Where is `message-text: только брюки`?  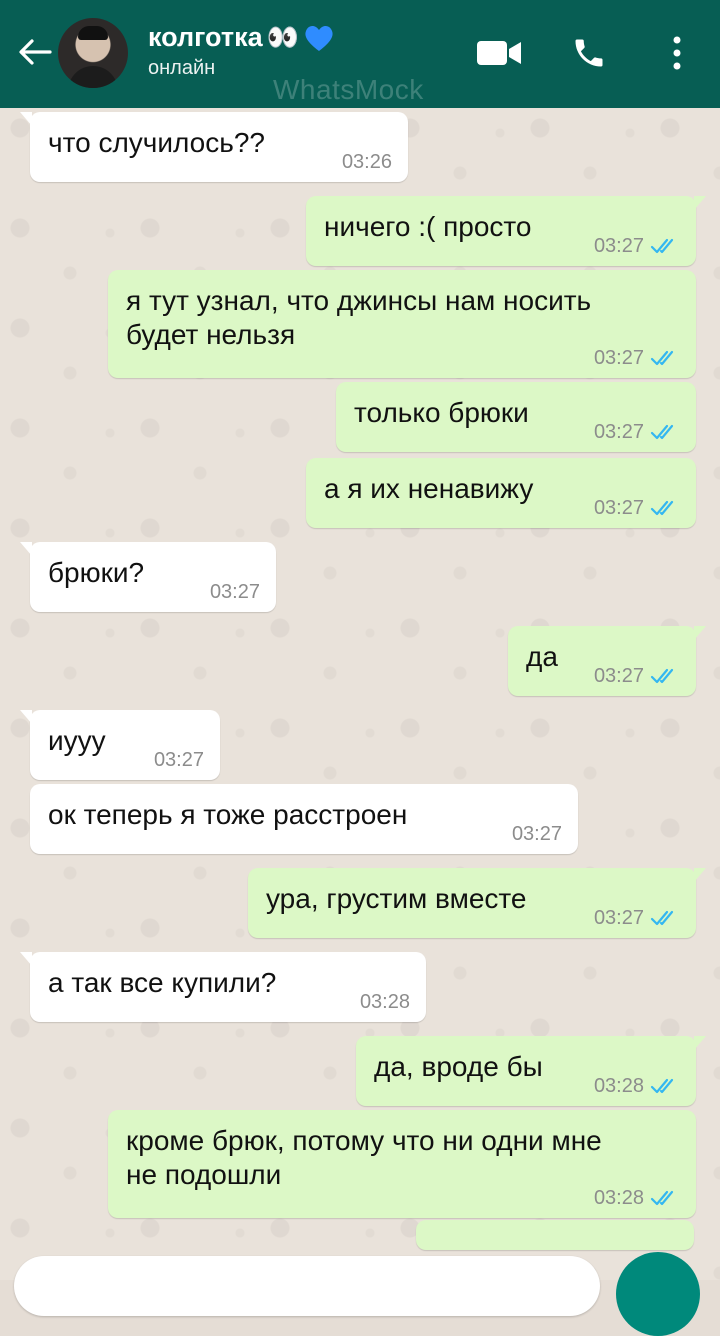
message-text: только брюки is located at coordinates (441, 412).